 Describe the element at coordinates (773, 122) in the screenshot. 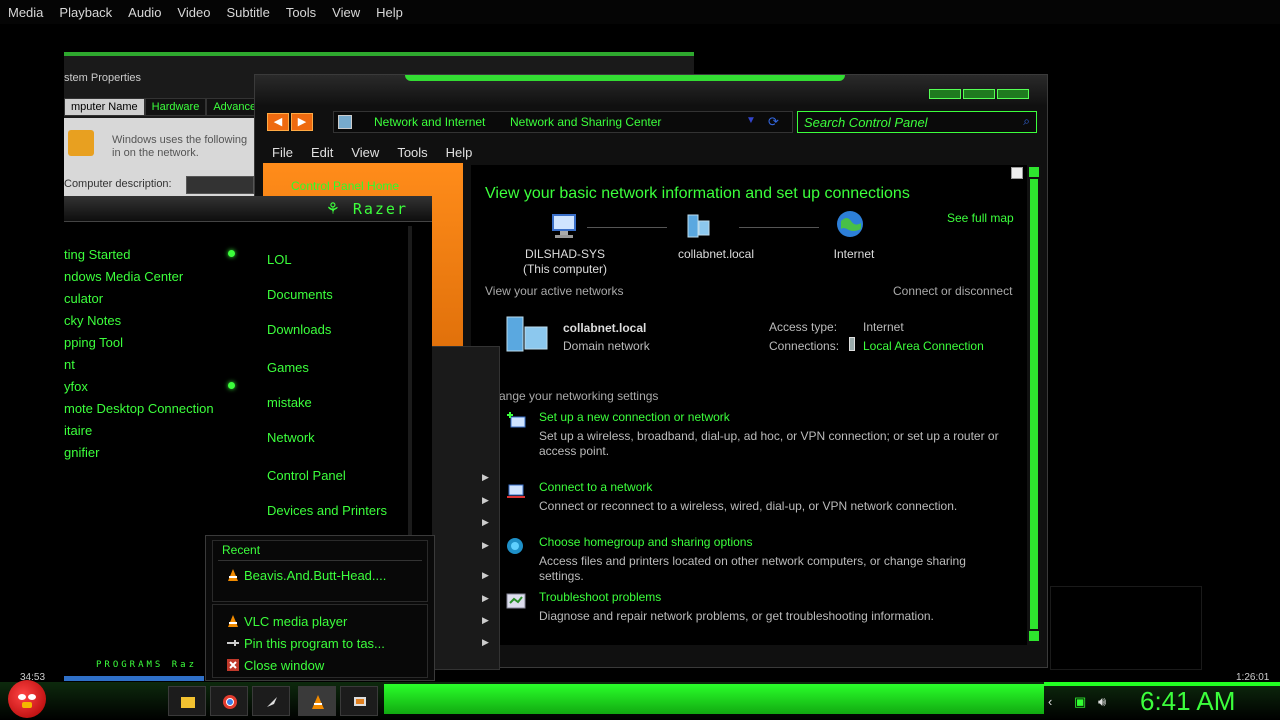

I see `refresh-icon: ⟳` at that location.